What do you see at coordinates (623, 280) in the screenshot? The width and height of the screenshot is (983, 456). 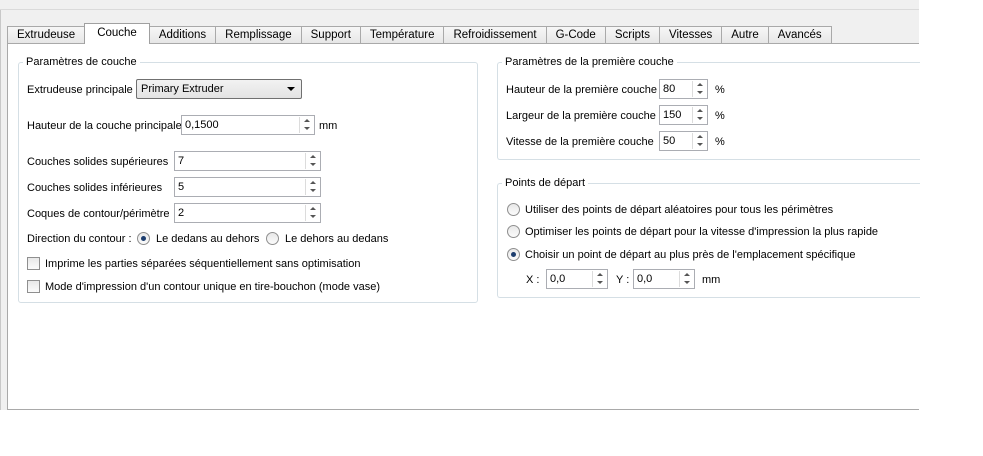 I see `y-label: Y :` at bounding box center [623, 280].